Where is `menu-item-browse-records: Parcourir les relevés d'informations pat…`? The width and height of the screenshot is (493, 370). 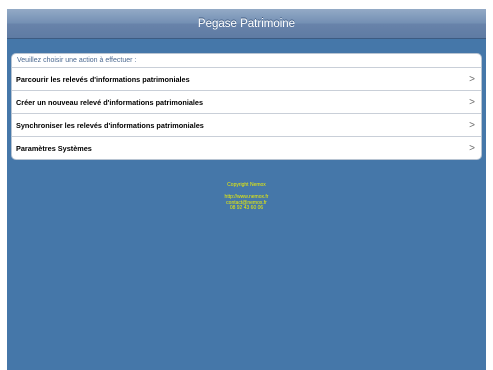
menu-item-browse-records: Parcourir les relevés d'informations pat… is located at coordinates (246, 79).